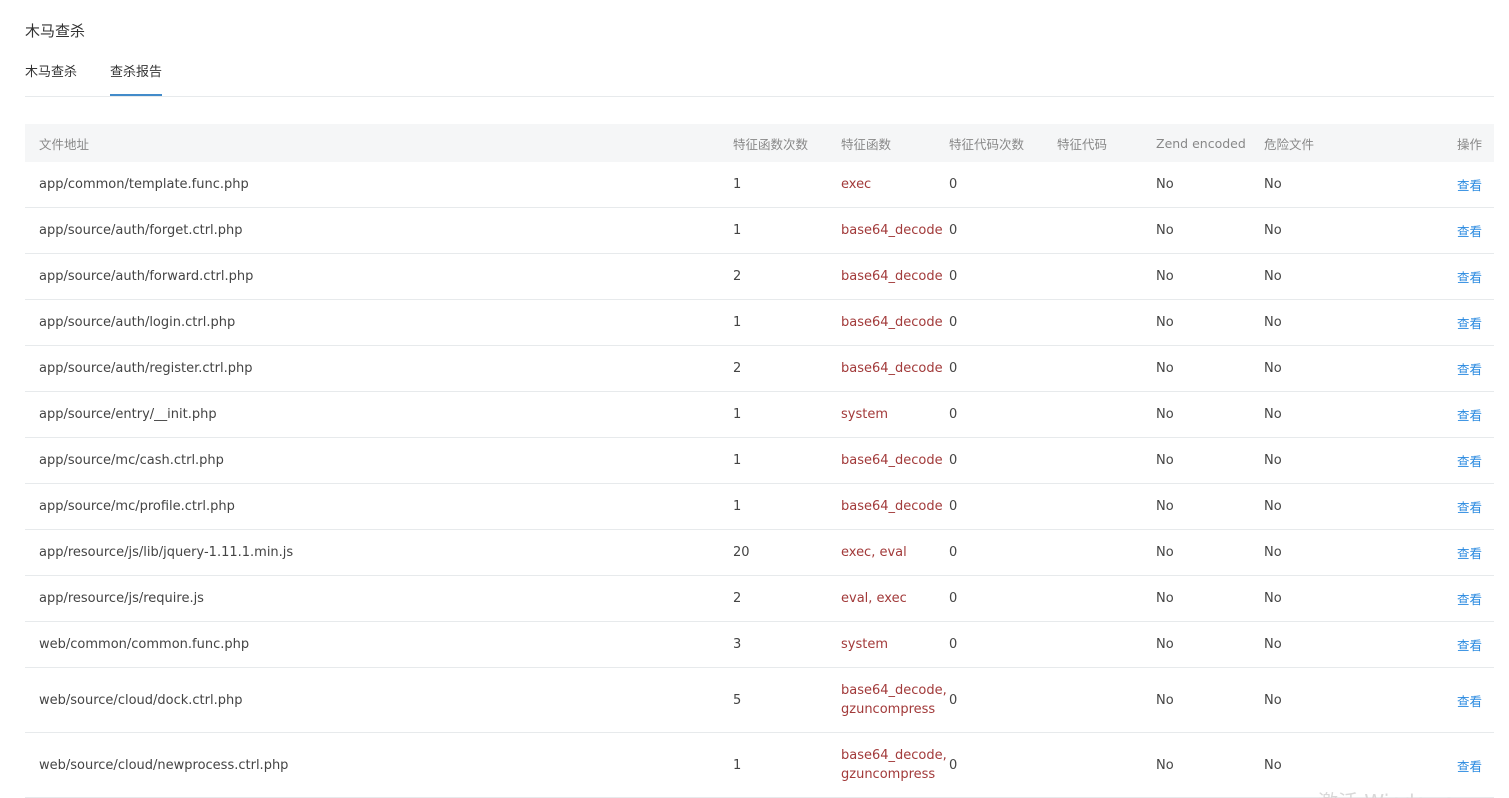  What do you see at coordinates (895, 185) in the screenshot?
I see `cell-funcs: exec` at bounding box center [895, 185].